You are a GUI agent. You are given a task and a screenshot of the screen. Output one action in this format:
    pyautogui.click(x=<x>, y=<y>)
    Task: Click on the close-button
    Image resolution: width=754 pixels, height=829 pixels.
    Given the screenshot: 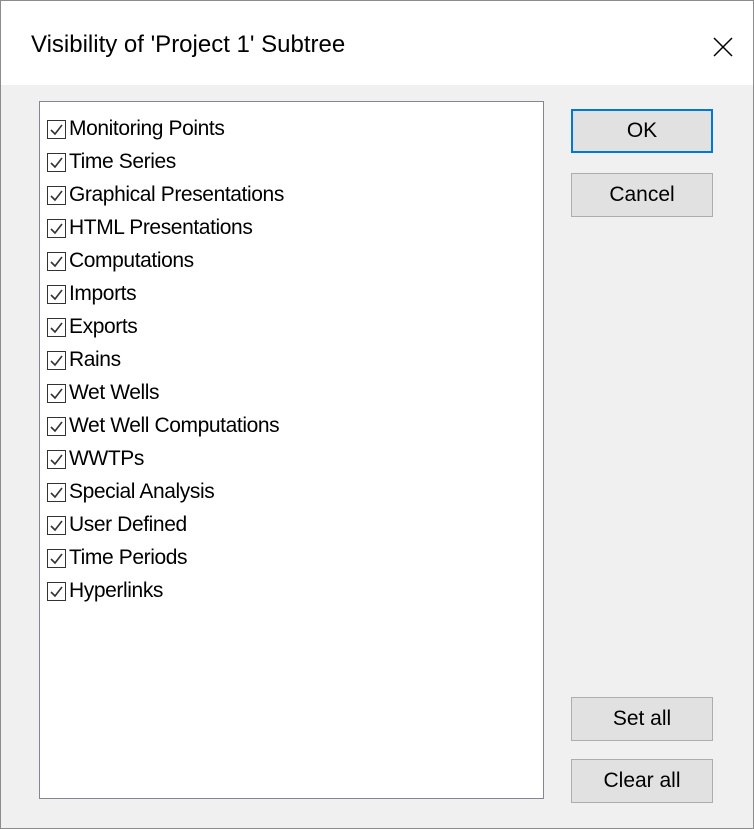 What is the action you would take?
    pyautogui.click(x=723, y=47)
    